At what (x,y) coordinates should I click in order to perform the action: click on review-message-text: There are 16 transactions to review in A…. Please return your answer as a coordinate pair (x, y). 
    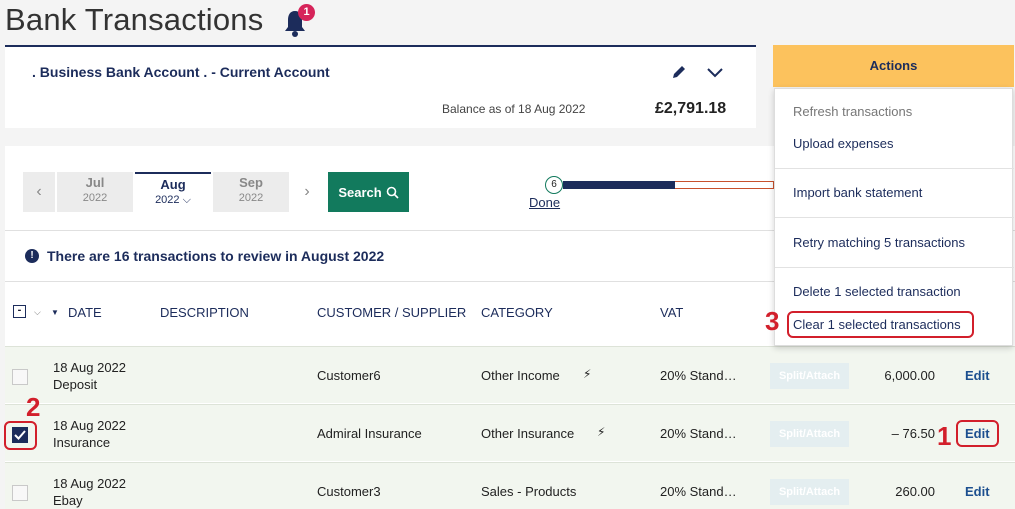
    Looking at the image, I should click on (216, 256).